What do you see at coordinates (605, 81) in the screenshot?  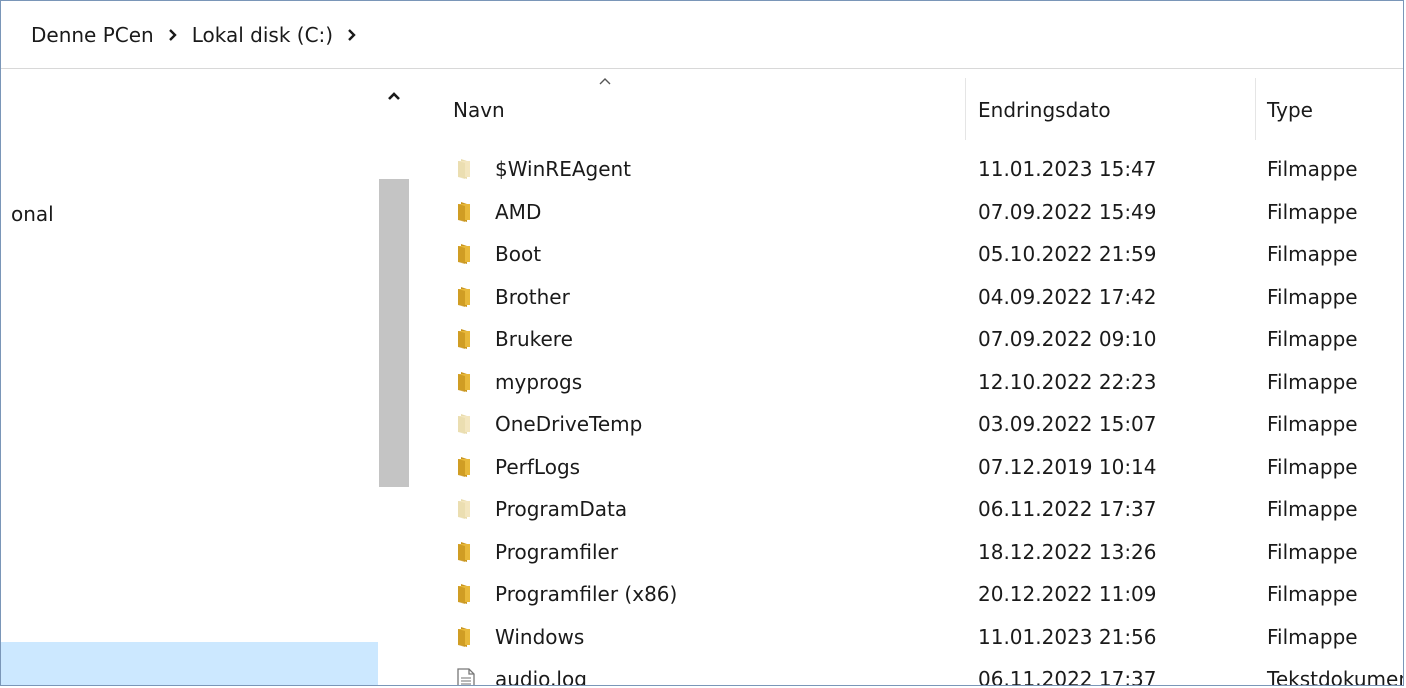 I see `sort-ascending-icon` at bounding box center [605, 81].